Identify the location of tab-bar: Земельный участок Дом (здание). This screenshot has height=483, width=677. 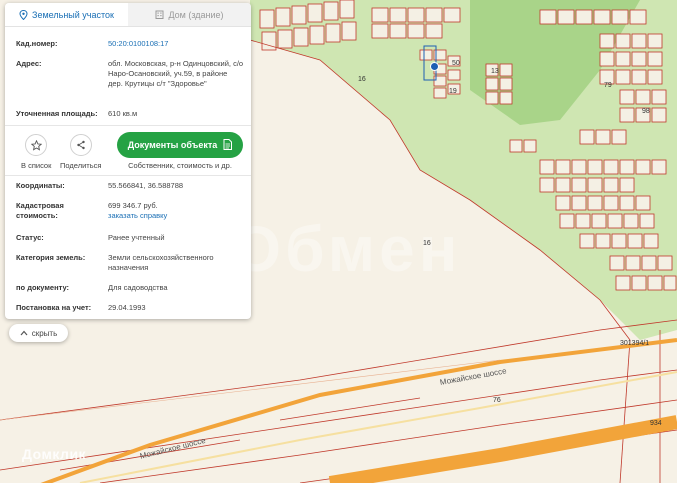
(128, 15).